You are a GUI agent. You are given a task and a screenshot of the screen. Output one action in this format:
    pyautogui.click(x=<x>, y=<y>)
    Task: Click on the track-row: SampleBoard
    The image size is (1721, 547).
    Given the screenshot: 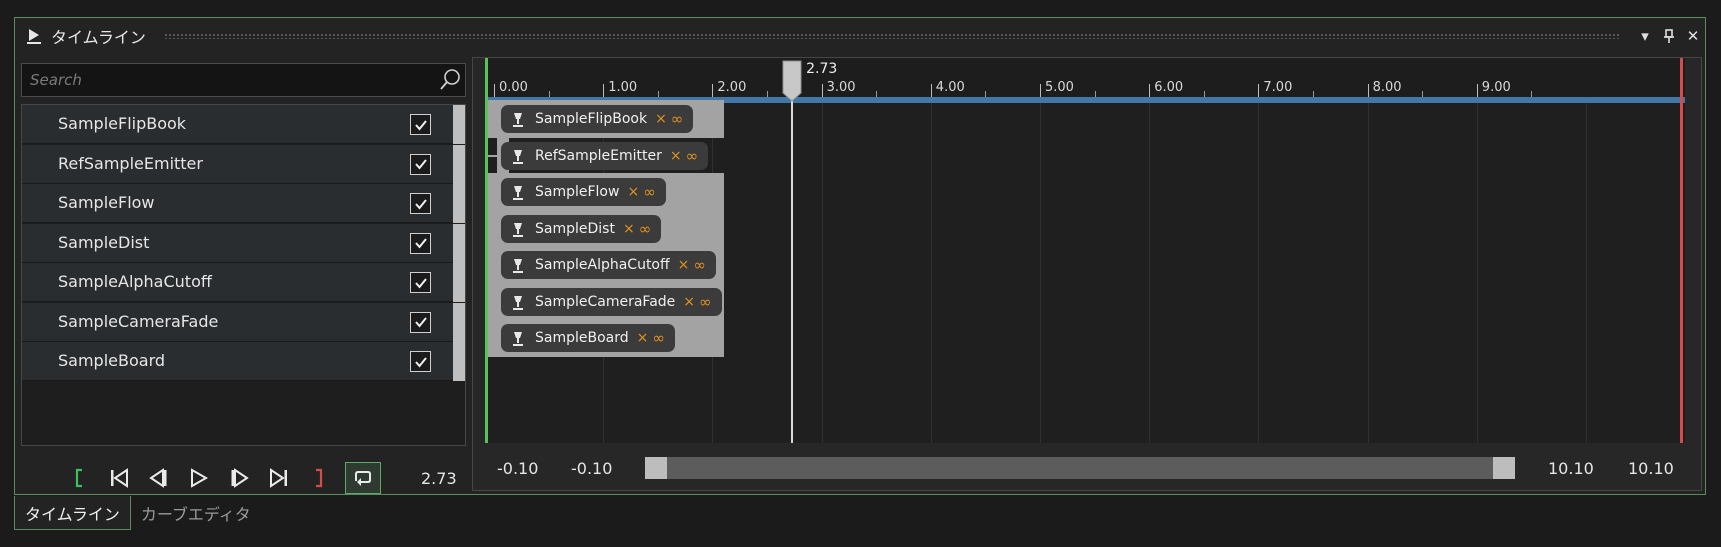 What is the action you would take?
    pyautogui.click(x=243, y=361)
    